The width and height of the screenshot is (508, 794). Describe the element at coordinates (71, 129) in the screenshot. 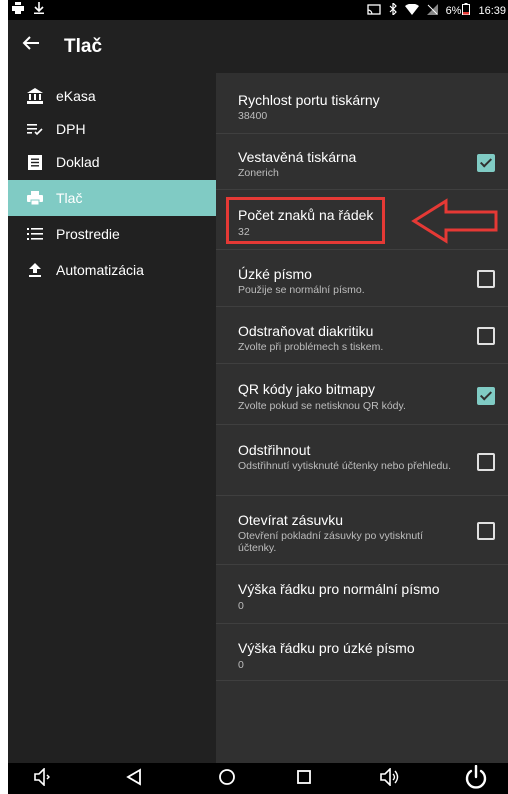

I see `sidebar-item-label: DPH` at that location.